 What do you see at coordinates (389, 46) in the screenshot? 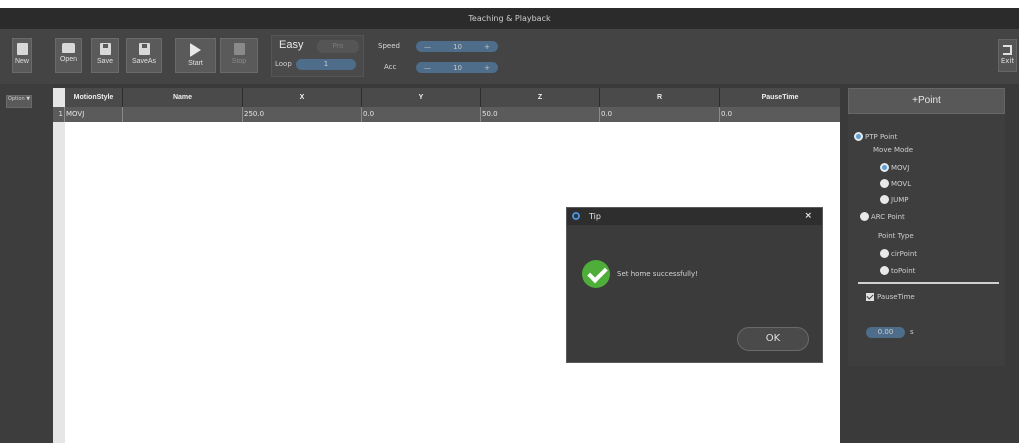
I see `speed-label: Speed` at bounding box center [389, 46].